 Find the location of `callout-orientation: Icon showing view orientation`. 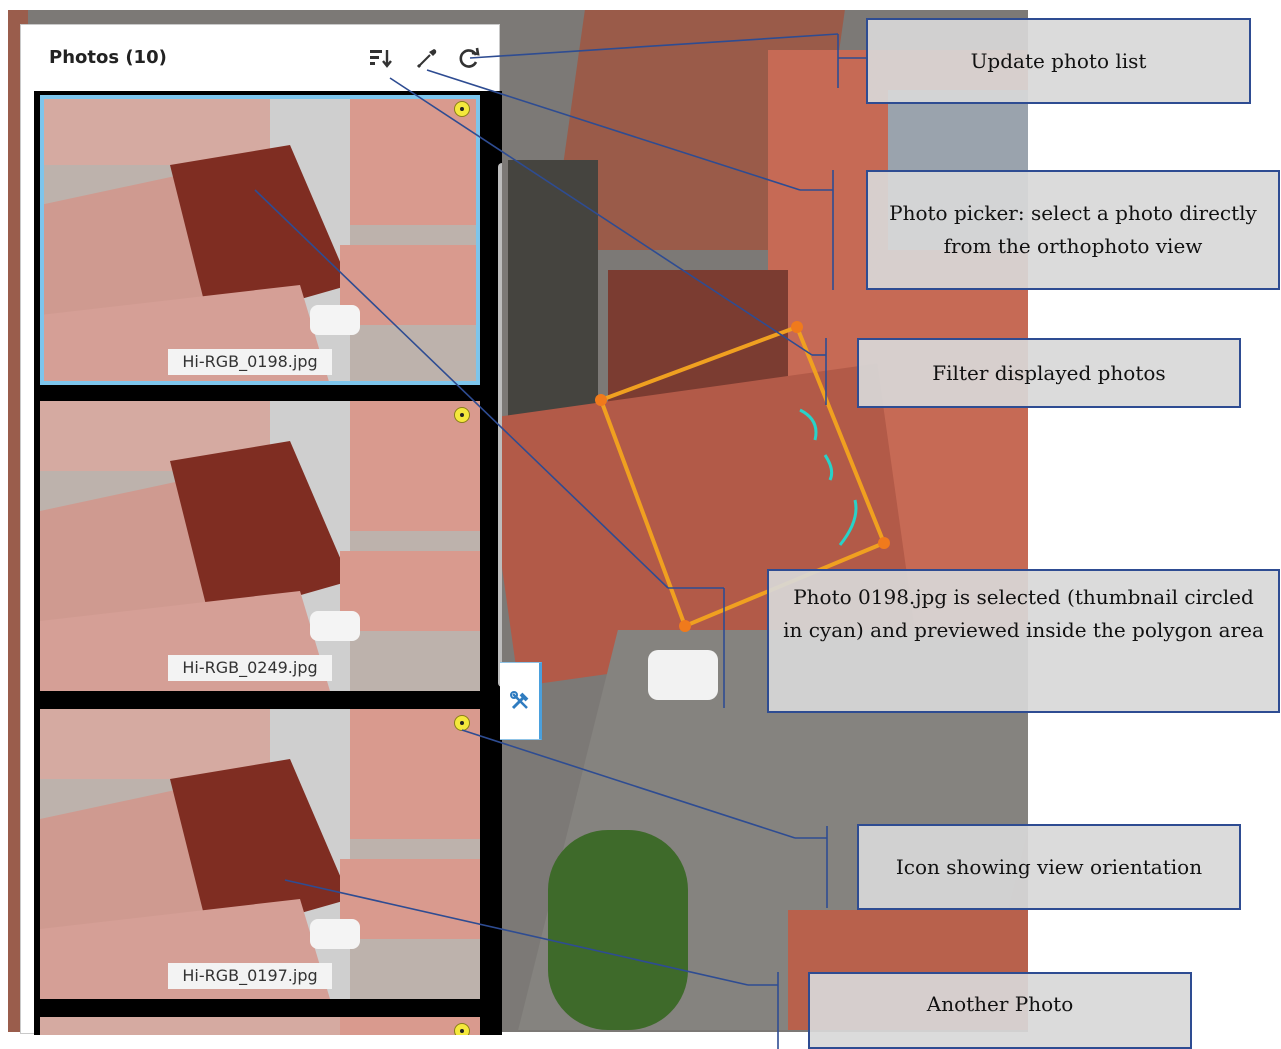

callout-orientation: Icon showing view orientation is located at coordinates (1049, 867).